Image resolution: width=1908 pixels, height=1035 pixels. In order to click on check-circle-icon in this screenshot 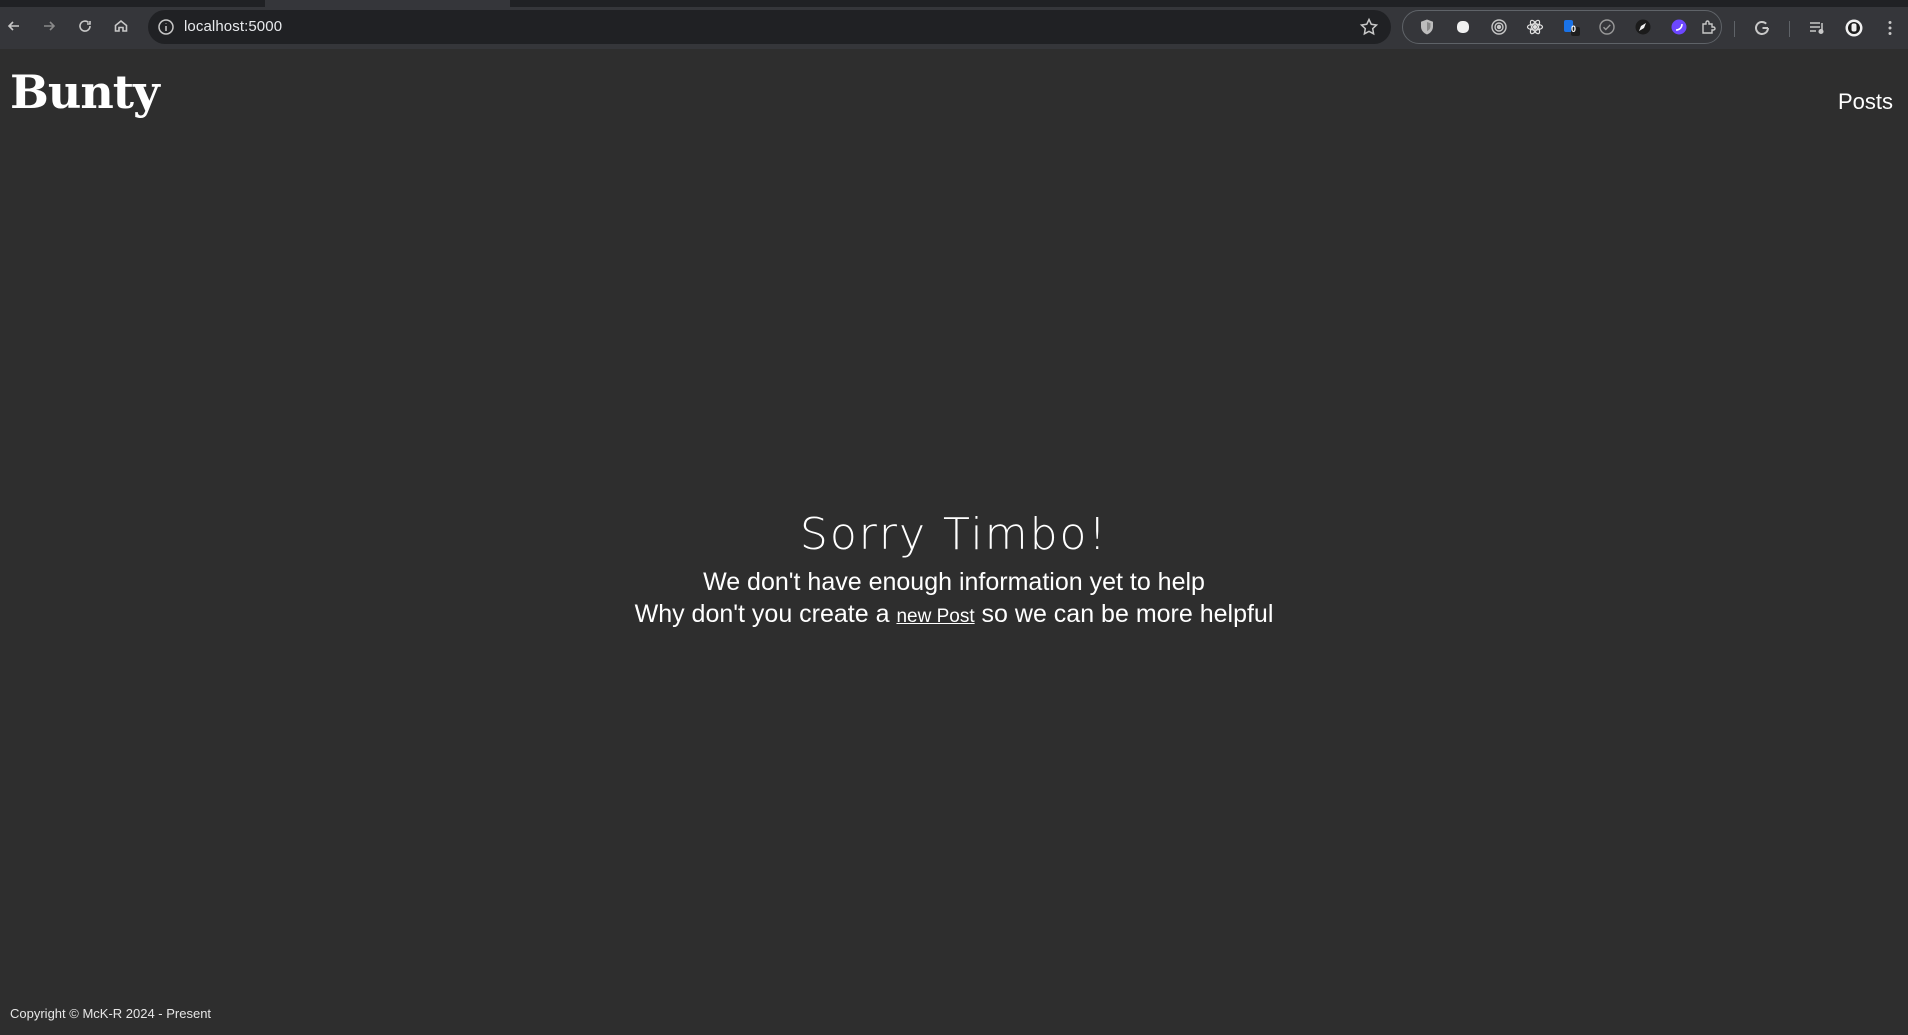, I will do `click(1607, 27)`.